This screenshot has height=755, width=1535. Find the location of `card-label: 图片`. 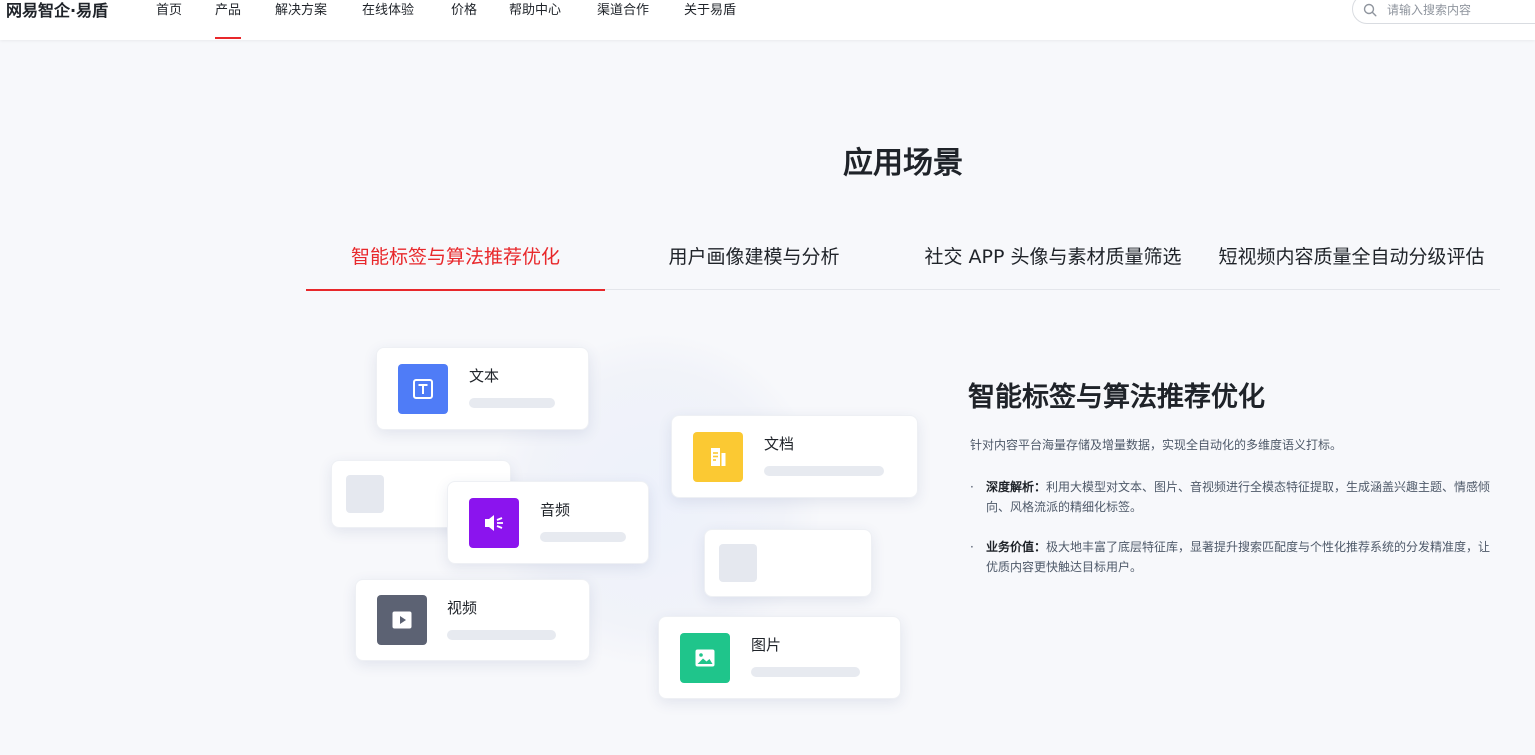

card-label: 图片 is located at coordinates (766, 645).